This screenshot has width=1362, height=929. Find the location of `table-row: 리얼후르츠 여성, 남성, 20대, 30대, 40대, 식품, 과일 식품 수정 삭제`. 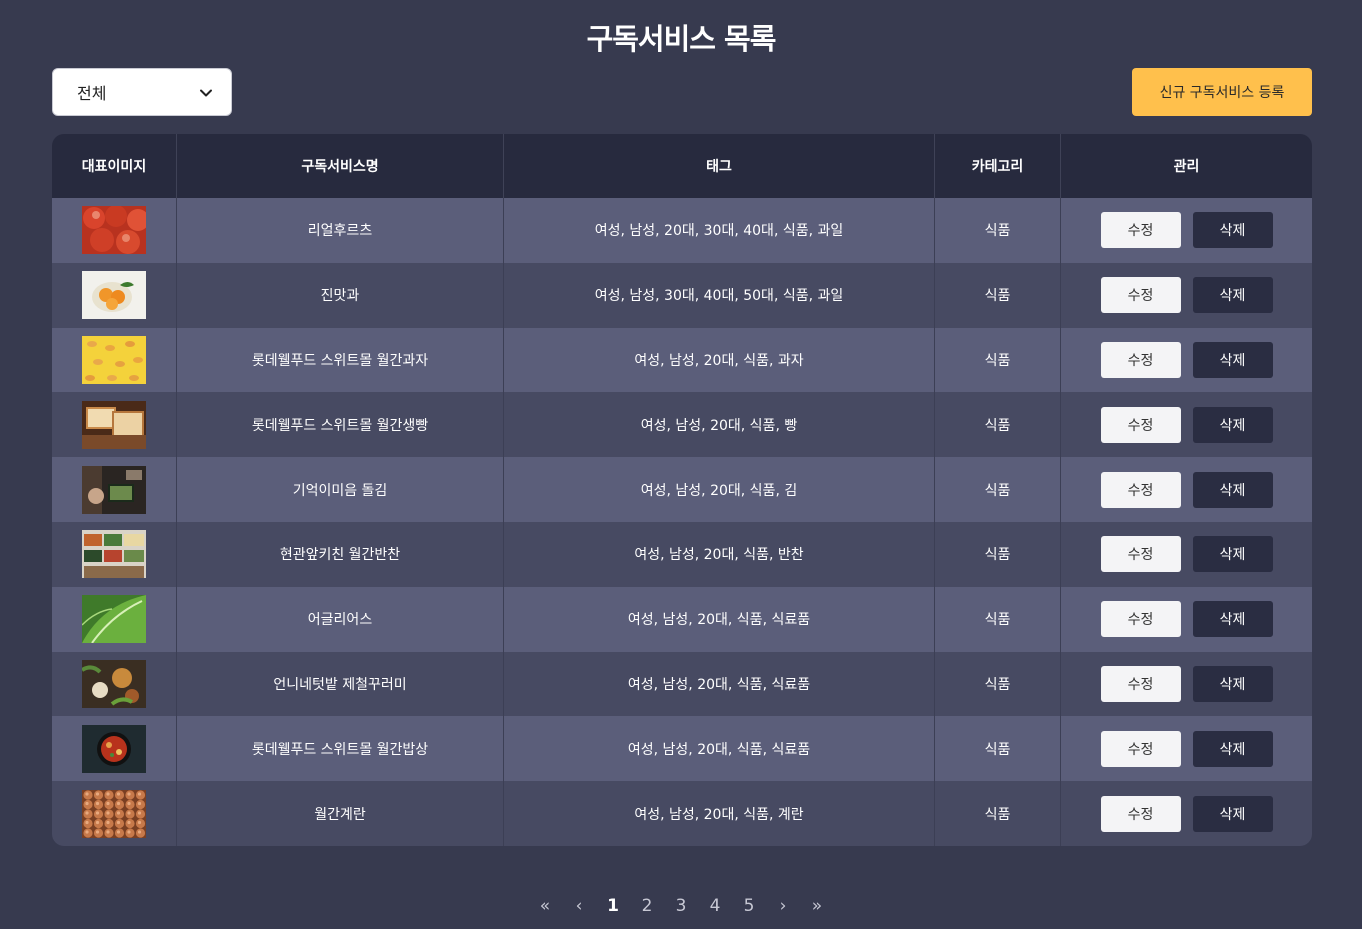

table-row: 리얼후르츠 여성, 남성, 20대, 30대, 40대, 식품, 과일 식품 수정 삭제 is located at coordinates (682, 230).